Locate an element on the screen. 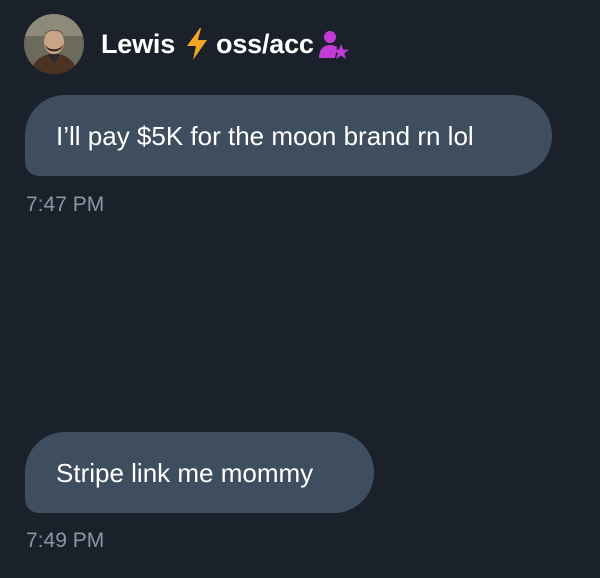  chat-header: Lewis oss/acc is located at coordinates (187, 44).